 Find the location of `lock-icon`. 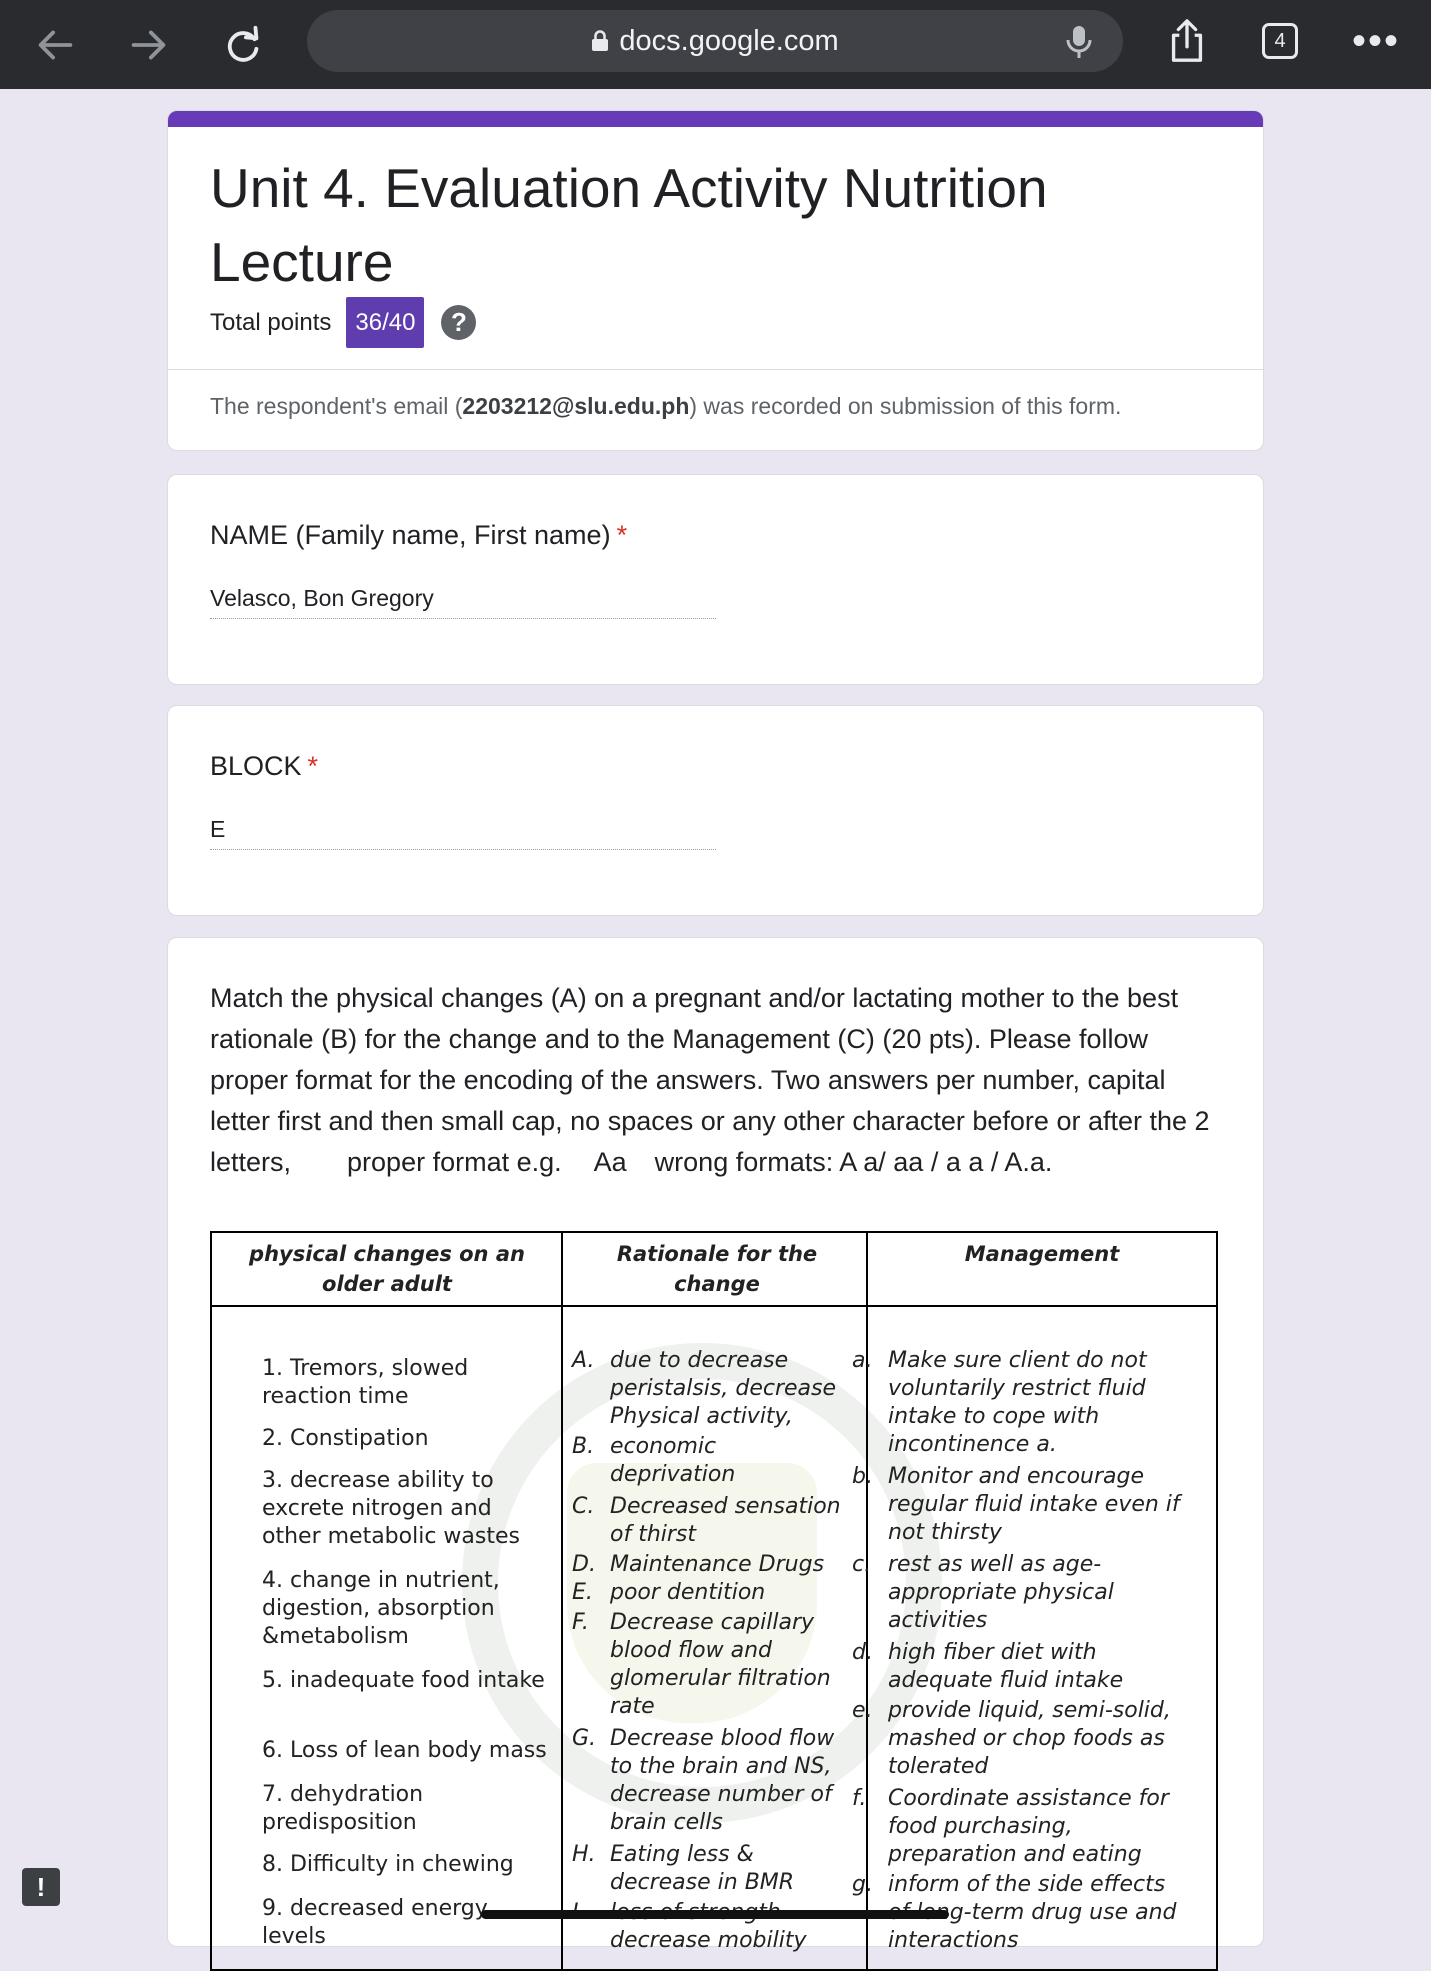

lock-icon is located at coordinates (600, 40).